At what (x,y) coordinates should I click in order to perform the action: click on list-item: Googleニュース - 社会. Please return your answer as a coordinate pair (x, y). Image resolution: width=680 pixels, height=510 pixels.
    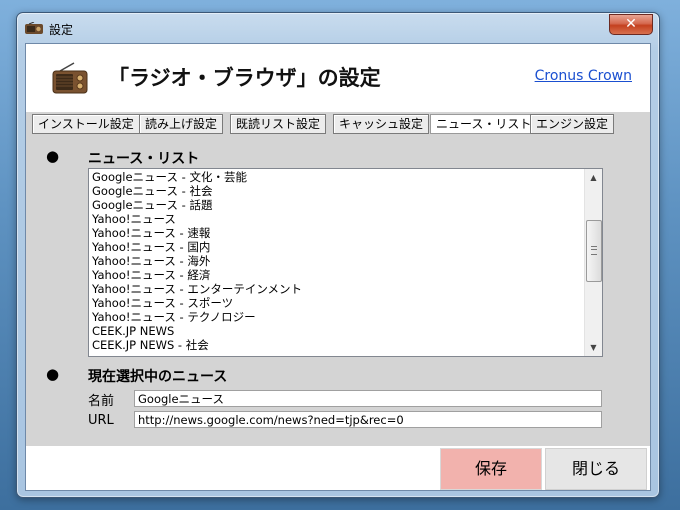
    Looking at the image, I should click on (337, 191).